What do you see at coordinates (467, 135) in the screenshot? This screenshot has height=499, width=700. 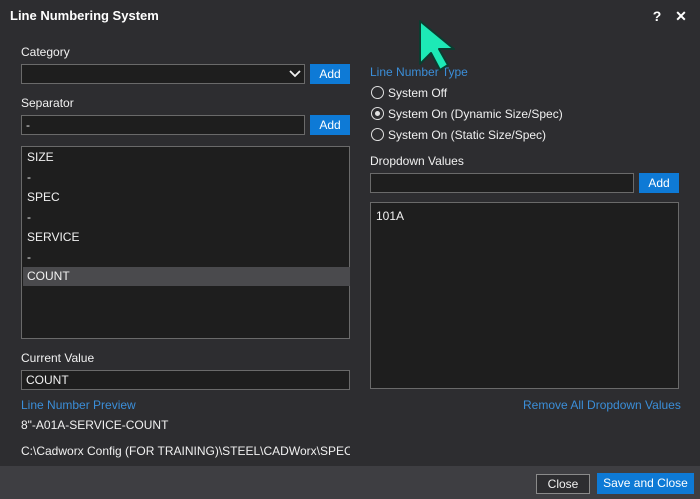 I see `radio-system-on-static-label: System On (Static Size/Spec)` at bounding box center [467, 135].